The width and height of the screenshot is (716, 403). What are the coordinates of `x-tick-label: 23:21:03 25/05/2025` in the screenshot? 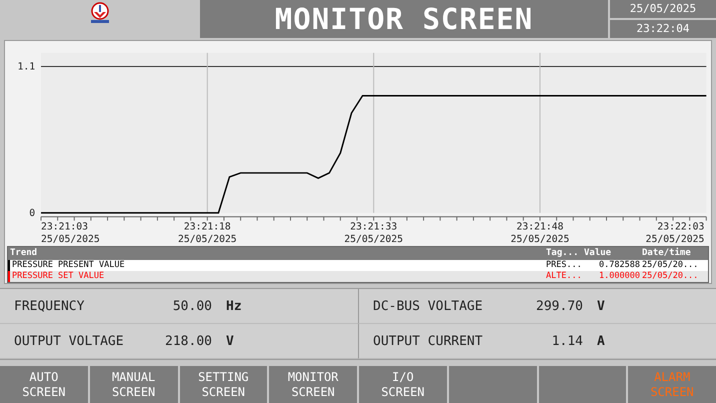 It's located at (70, 233).